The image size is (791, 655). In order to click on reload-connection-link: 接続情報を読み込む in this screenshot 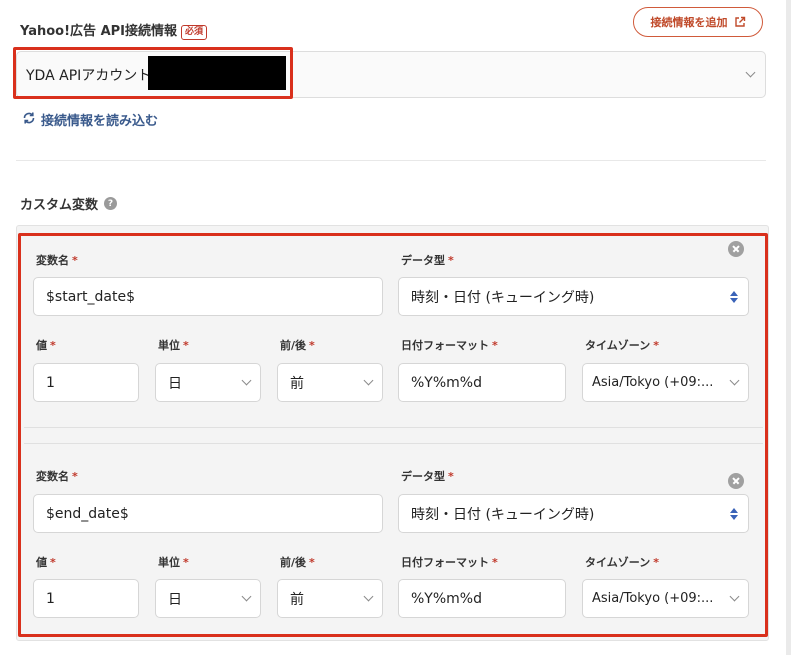, I will do `click(90, 119)`.